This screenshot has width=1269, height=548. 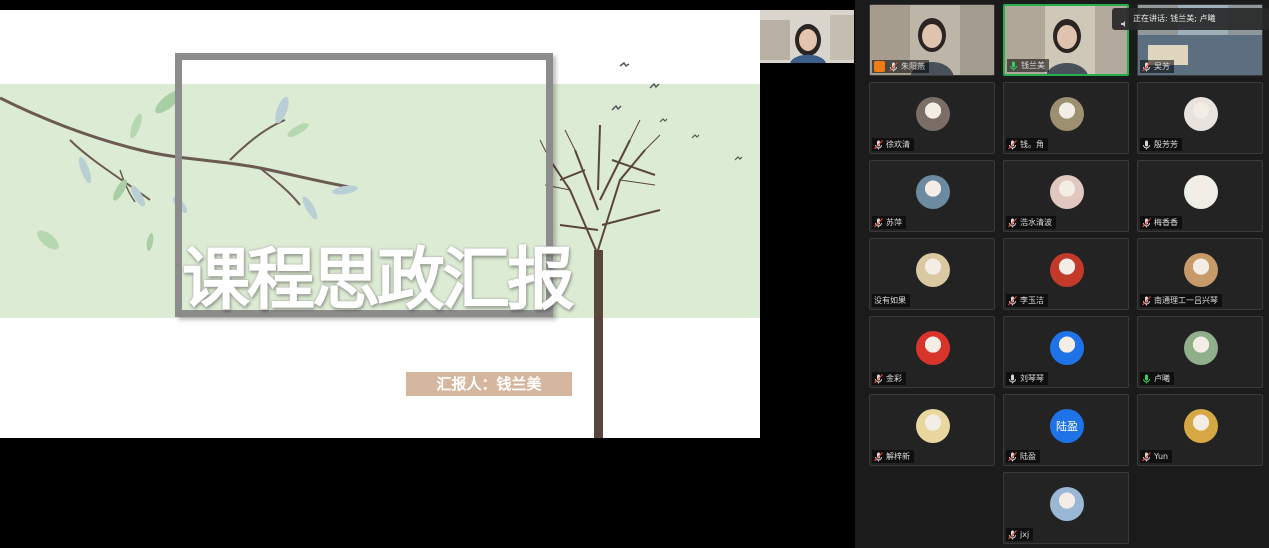 I want to click on slide-reporter: 汇报人：钱兰美, so click(x=489, y=384).